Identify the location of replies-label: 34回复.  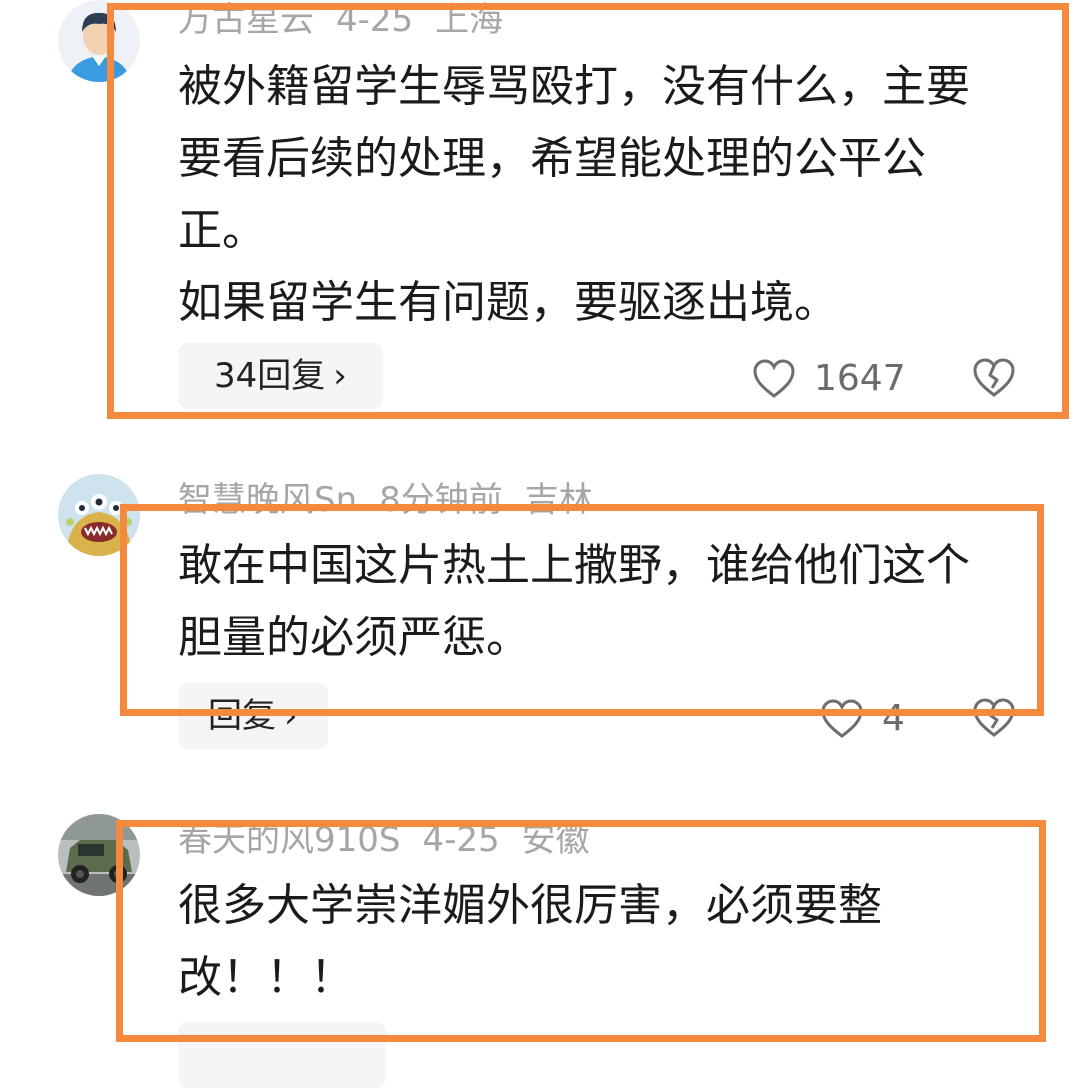
(270, 376).